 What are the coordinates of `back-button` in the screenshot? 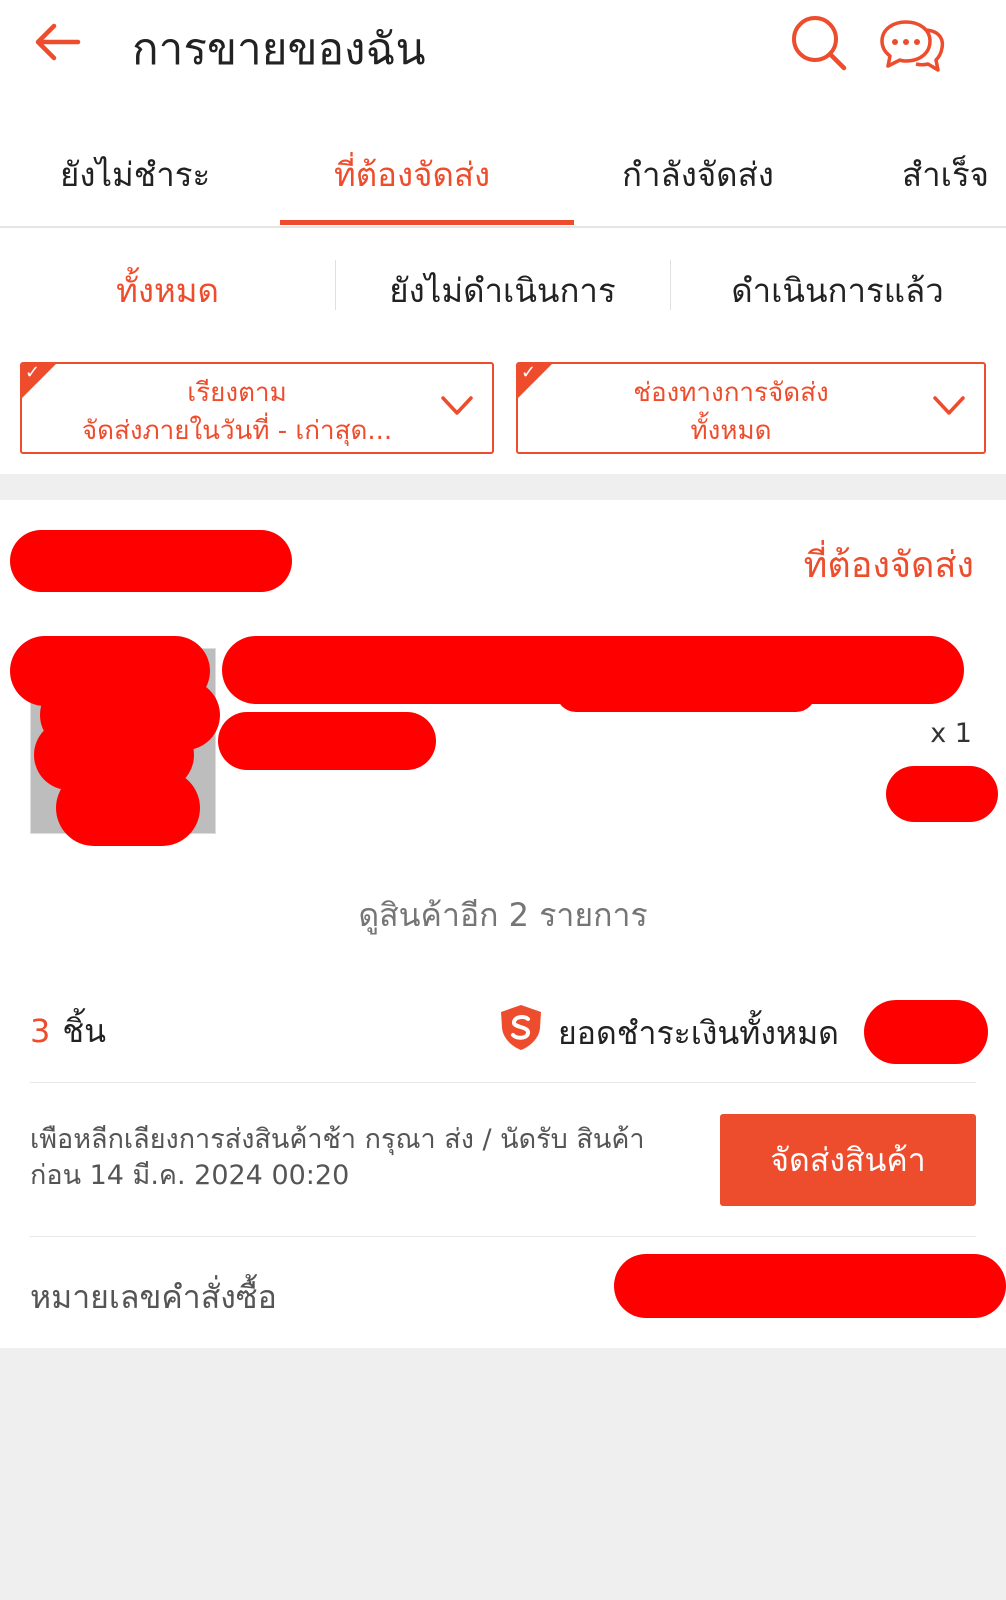 It's located at (58, 43).